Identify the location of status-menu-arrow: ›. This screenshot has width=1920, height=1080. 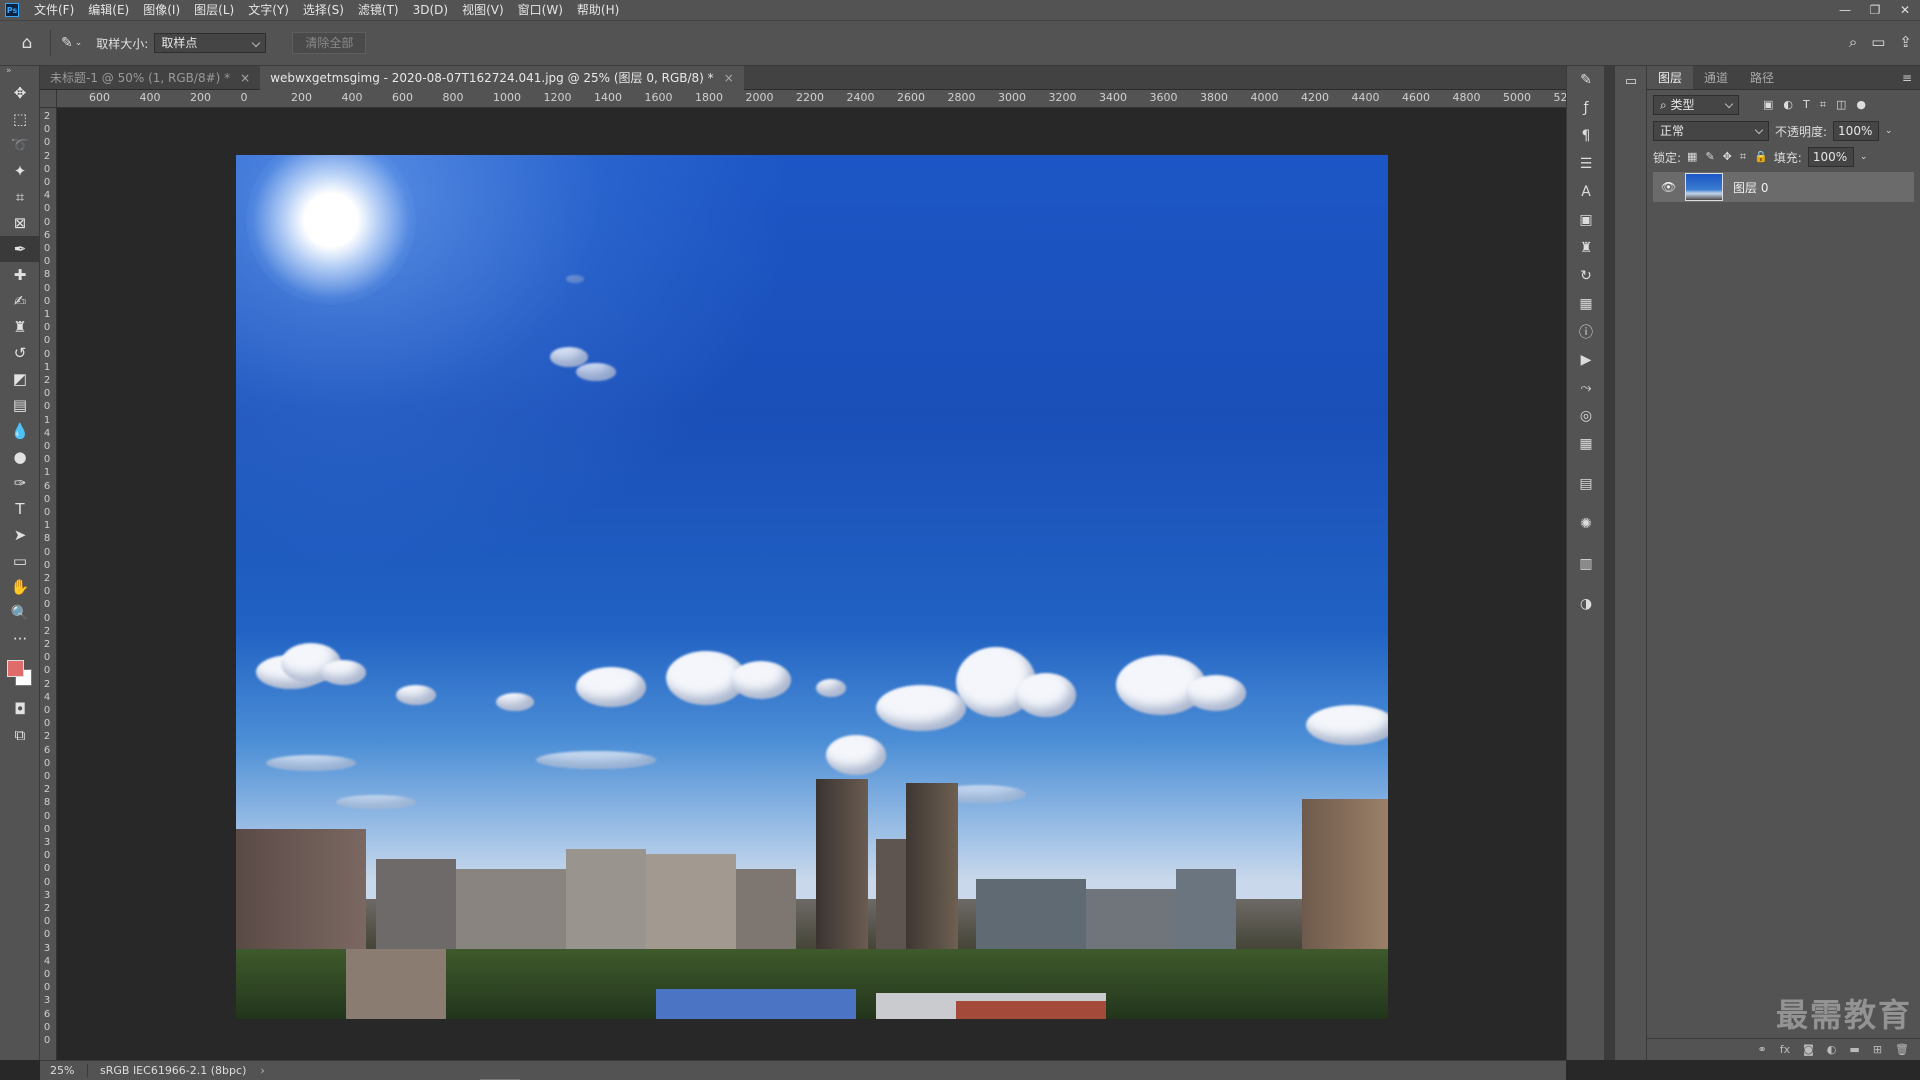
(255, 1070).